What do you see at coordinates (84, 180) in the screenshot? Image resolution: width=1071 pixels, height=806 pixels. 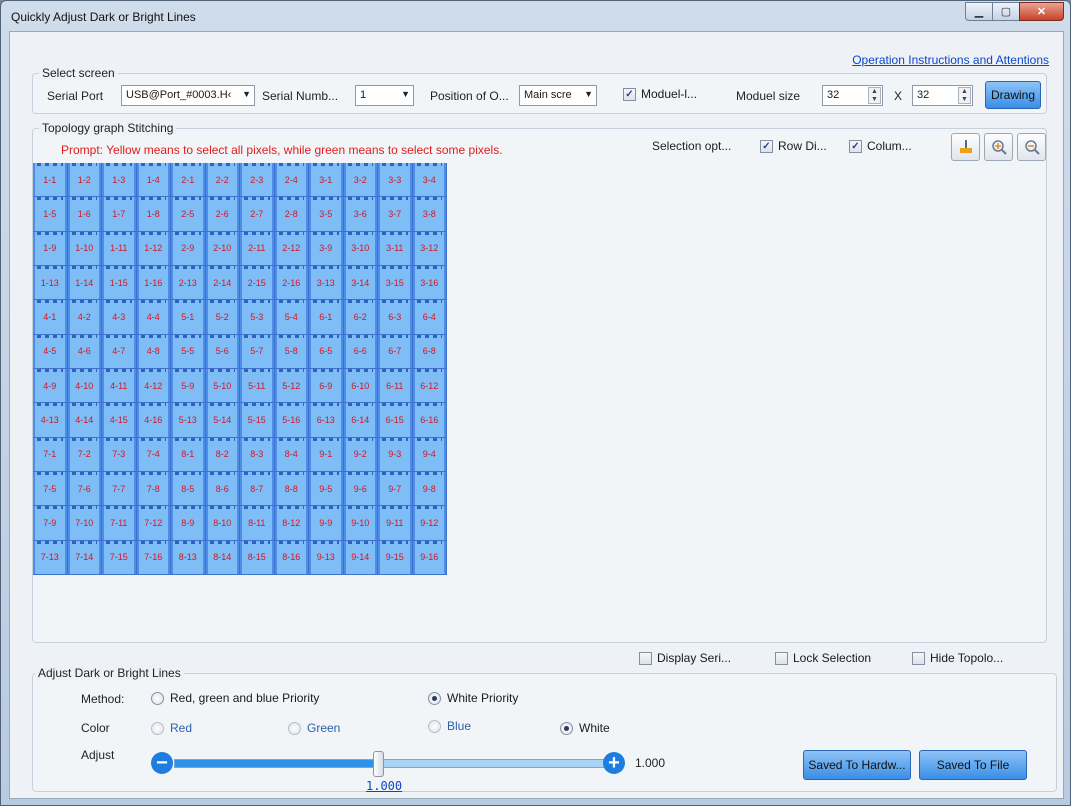 I see `module-cell: 1-2` at bounding box center [84, 180].